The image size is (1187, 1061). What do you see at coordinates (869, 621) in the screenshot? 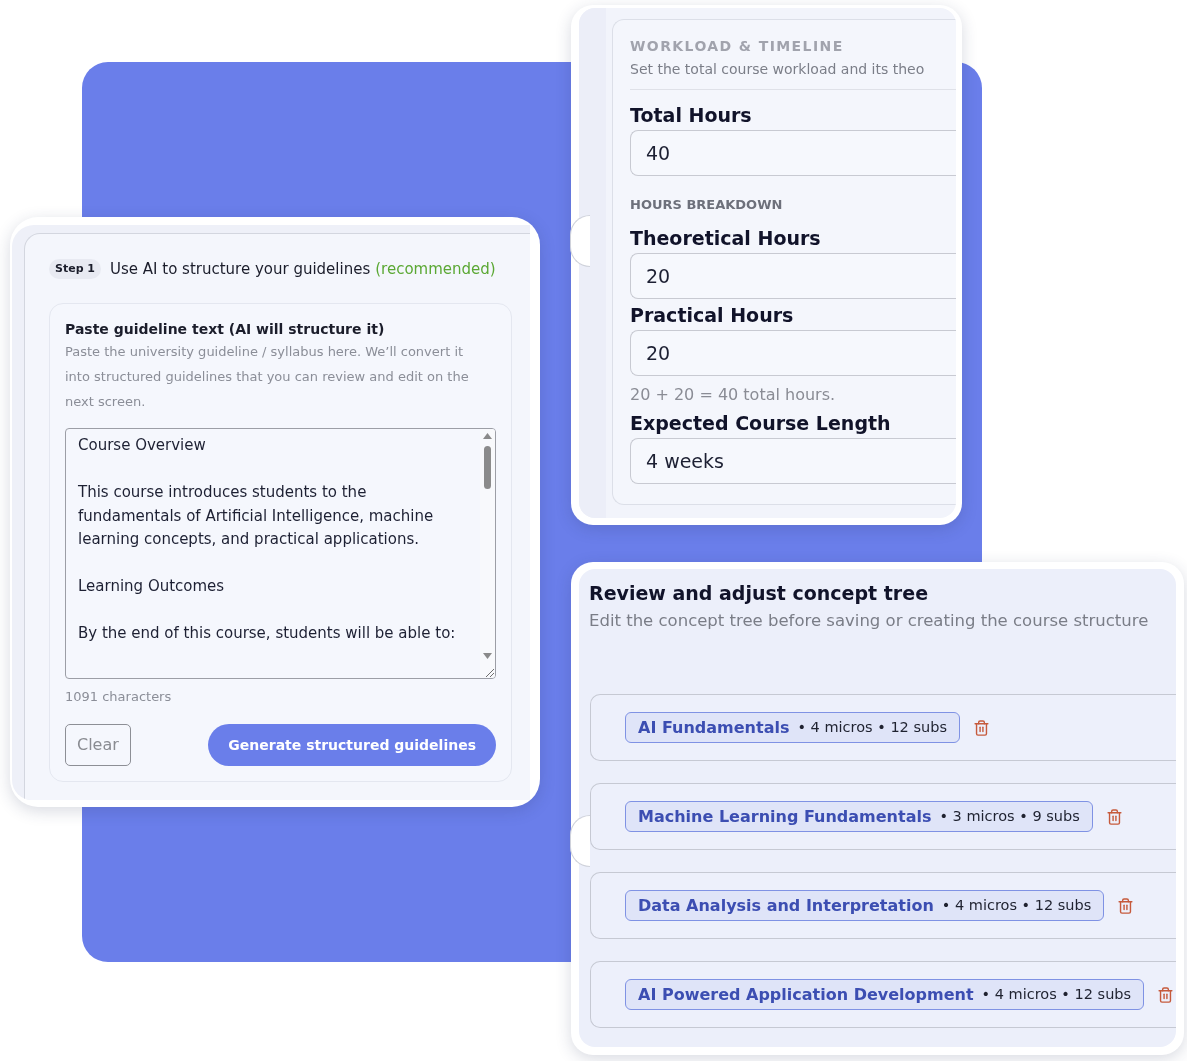
I see `tree-subtitle: Edit the concept tree before saving or creating the course structure` at bounding box center [869, 621].